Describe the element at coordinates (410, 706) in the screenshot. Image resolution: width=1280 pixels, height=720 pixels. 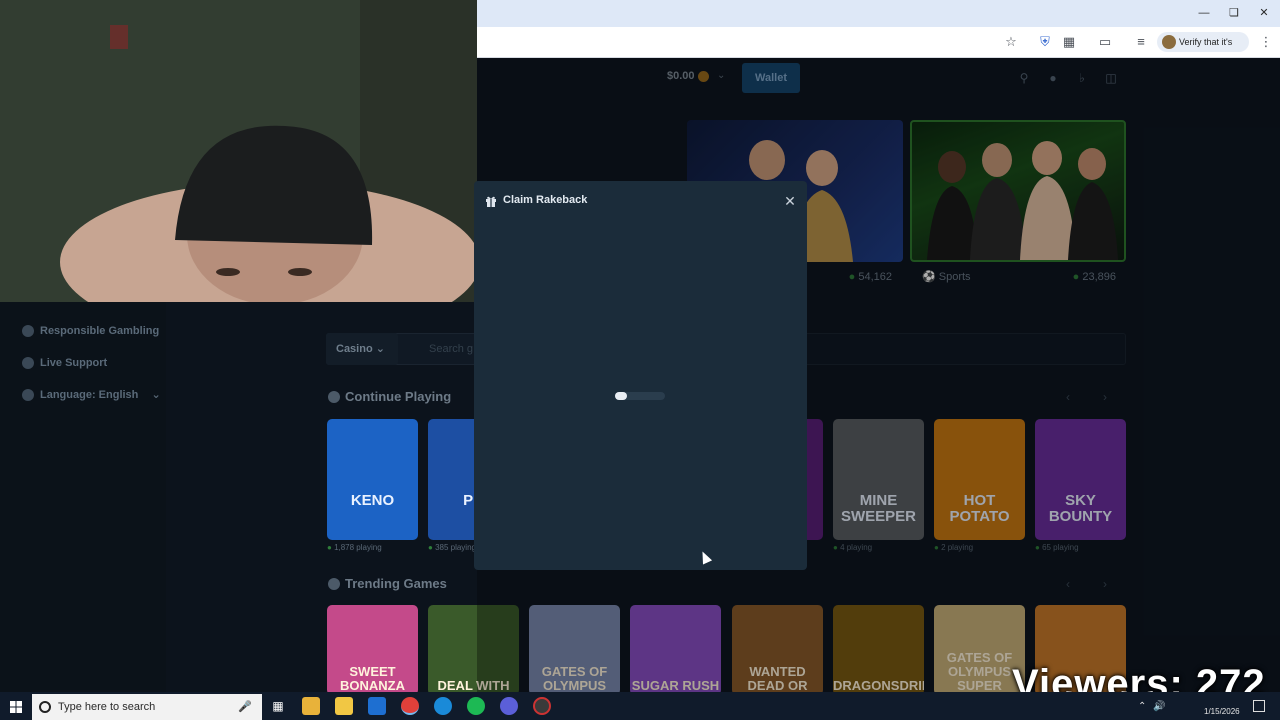
I see `chrome-icon` at that location.